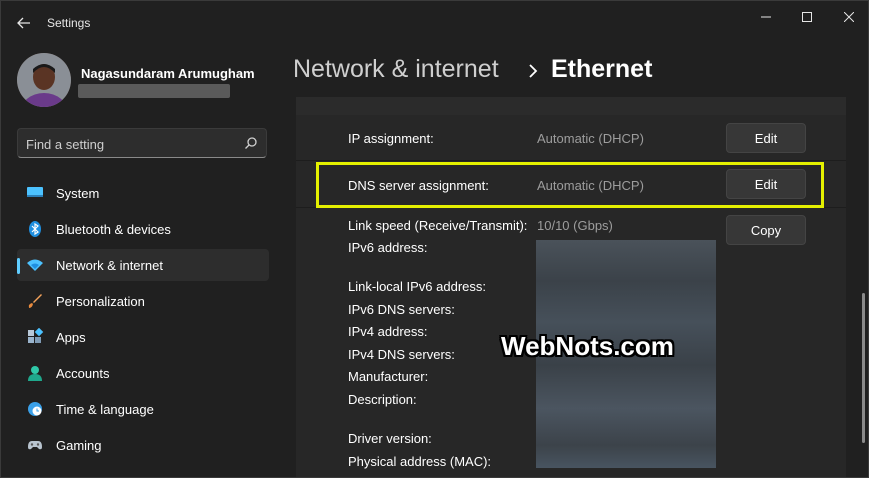  Describe the element at coordinates (587, 346) in the screenshot. I see `watermark: WebNots.com` at that location.